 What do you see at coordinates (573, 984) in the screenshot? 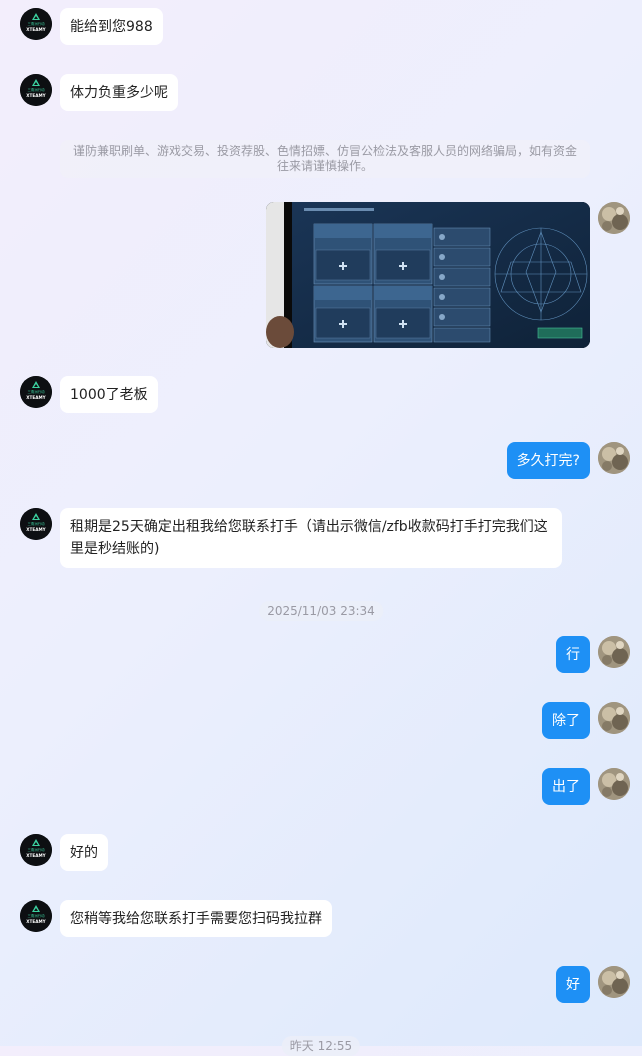
I see `message-bubble: 好` at bounding box center [573, 984].